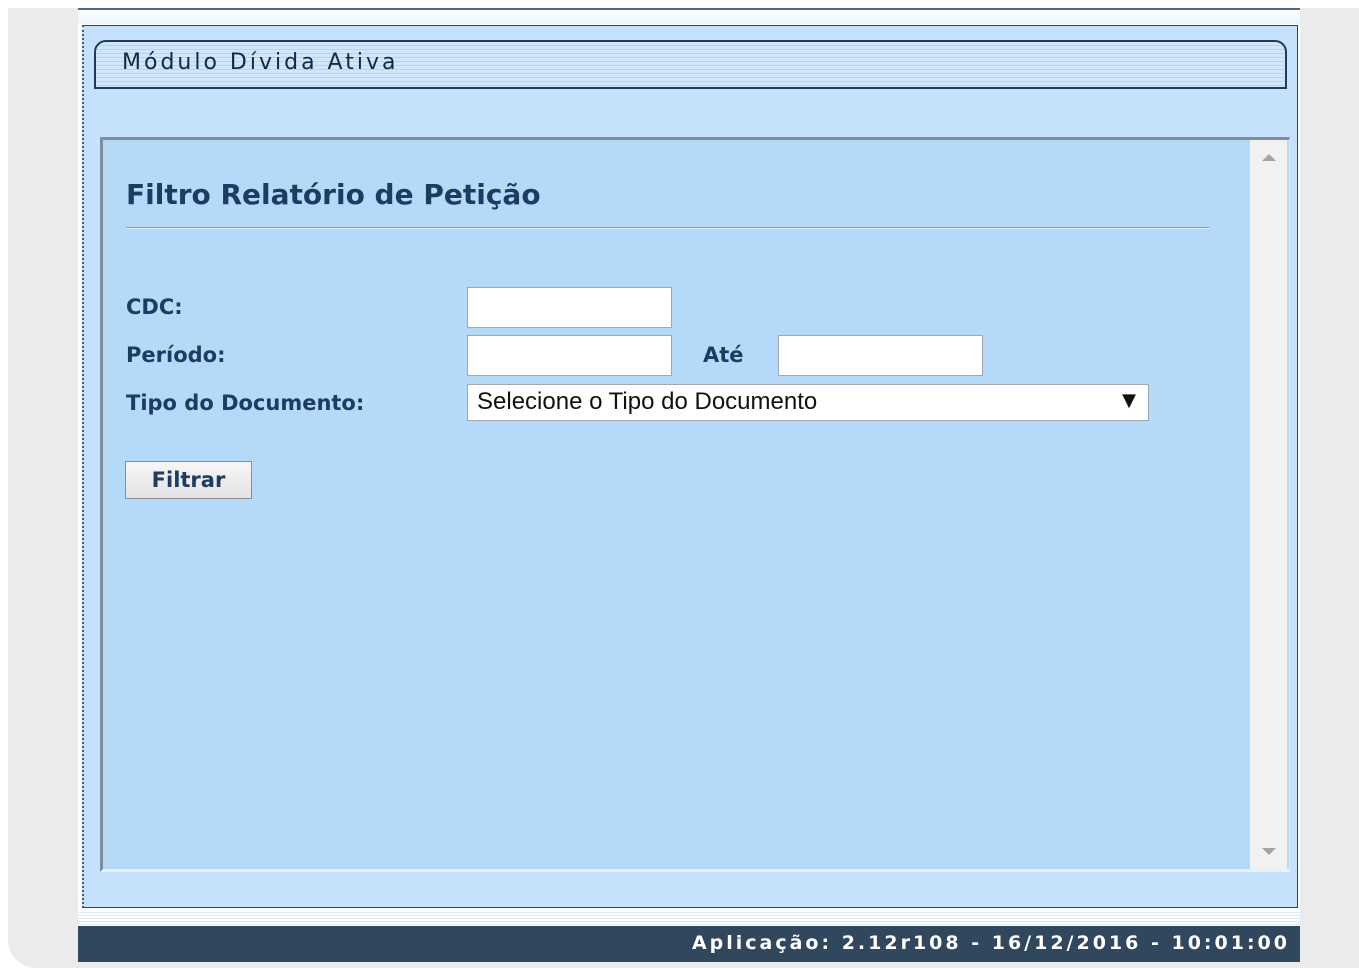 The image size is (1359, 968). I want to click on scroll-down-arrow-icon, so click(1269, 851).